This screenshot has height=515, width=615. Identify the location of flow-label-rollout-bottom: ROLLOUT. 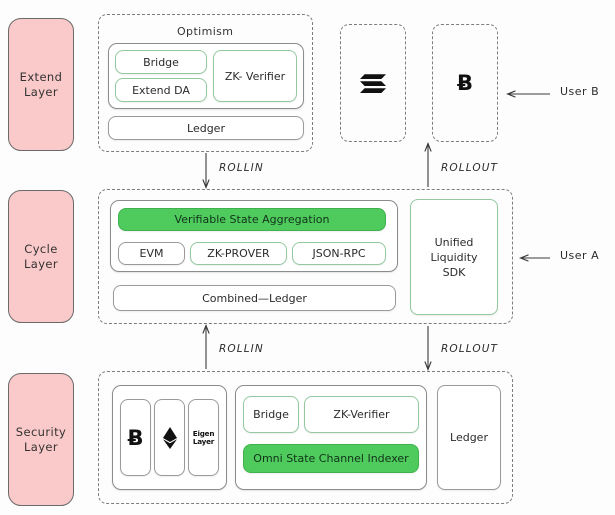
(470, 349).